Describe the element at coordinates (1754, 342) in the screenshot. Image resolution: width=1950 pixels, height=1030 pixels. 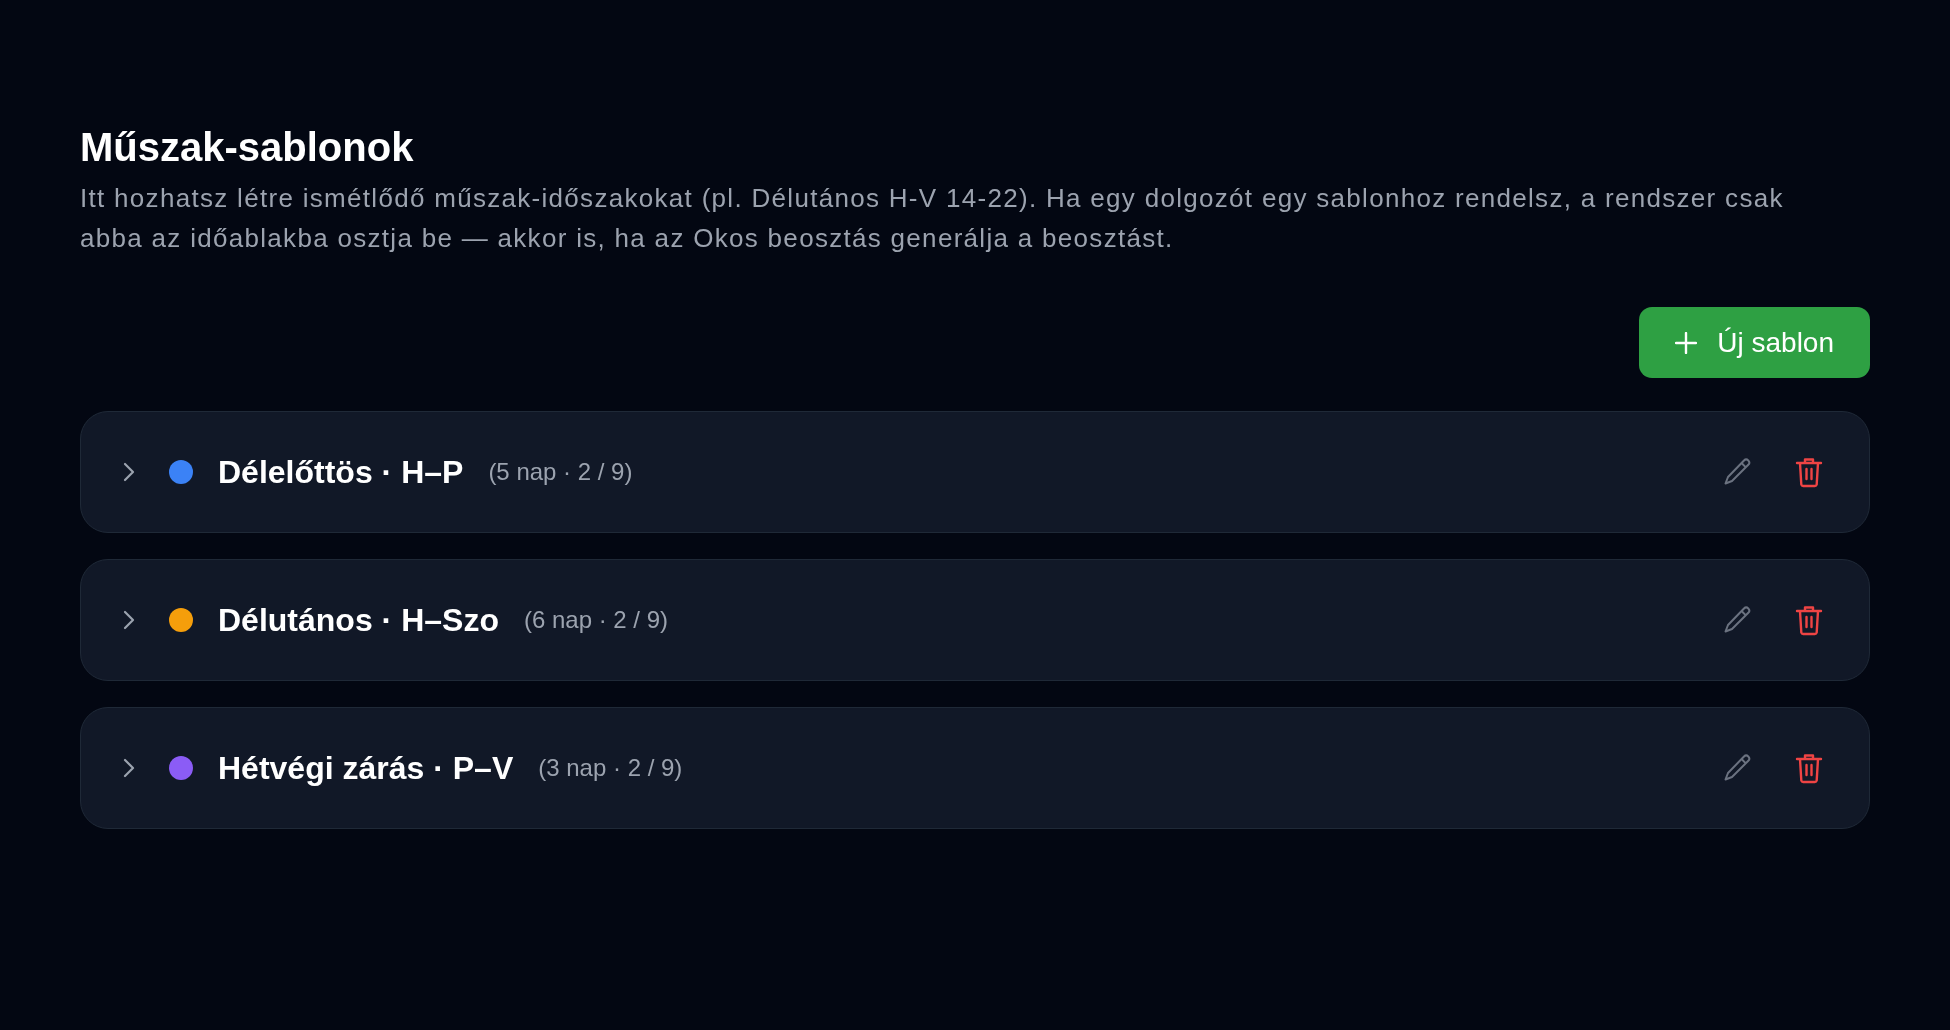
I see `new-template-button: Új sablon` at that location.